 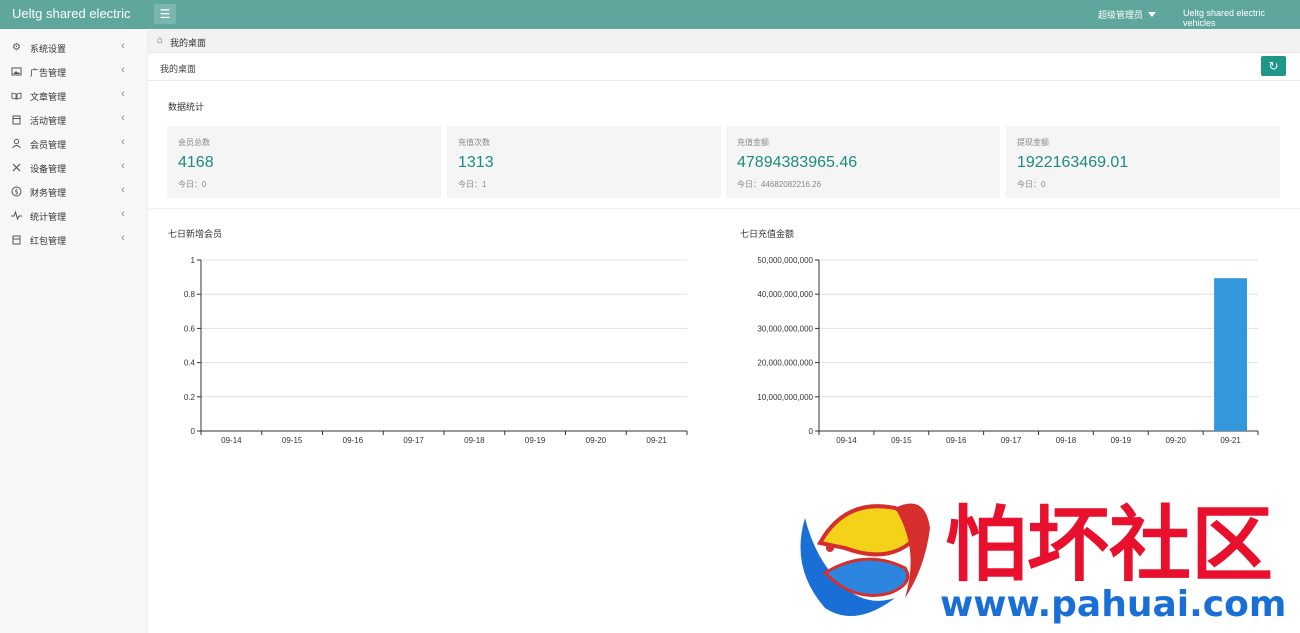 What do you see at coordinates (785, 363) in the screenshot?
I see `y-tick-label: 20,000,000,000` at bounding box center [785, 363].